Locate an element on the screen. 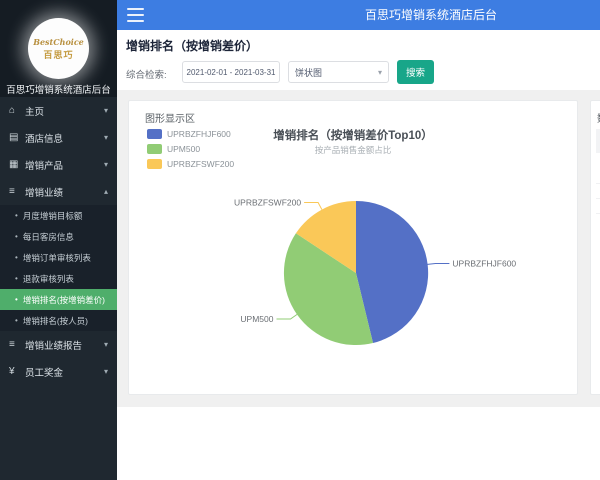 This screenshot has height=480, width=600. performance-icon: ≡ is located at coordinates (12, 191).